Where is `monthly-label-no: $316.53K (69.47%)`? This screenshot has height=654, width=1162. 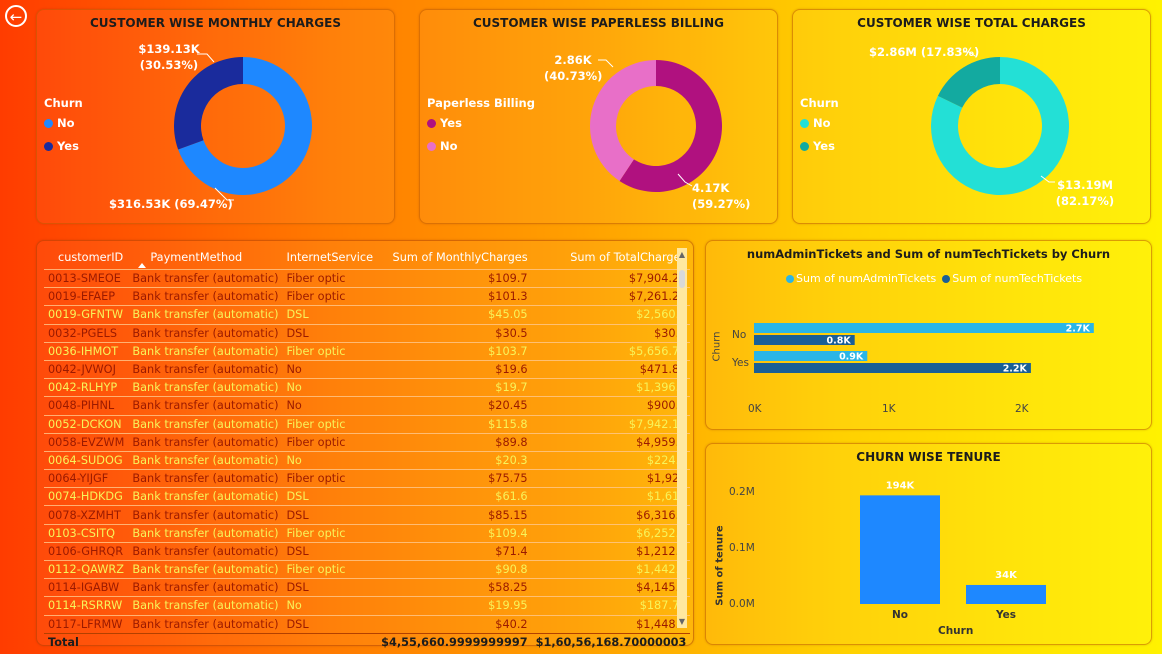 monthly-label-no: $316.53K (69.47%) is located at coordinates (171, 204).